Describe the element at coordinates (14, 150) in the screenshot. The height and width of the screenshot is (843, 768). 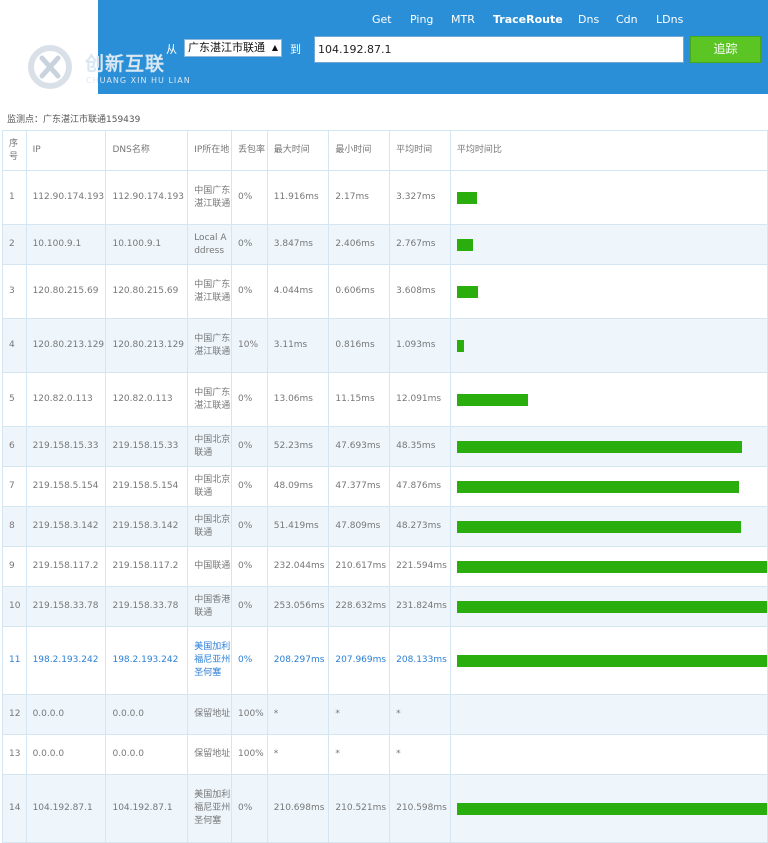
I see `col-header-no: 序号` at that location.